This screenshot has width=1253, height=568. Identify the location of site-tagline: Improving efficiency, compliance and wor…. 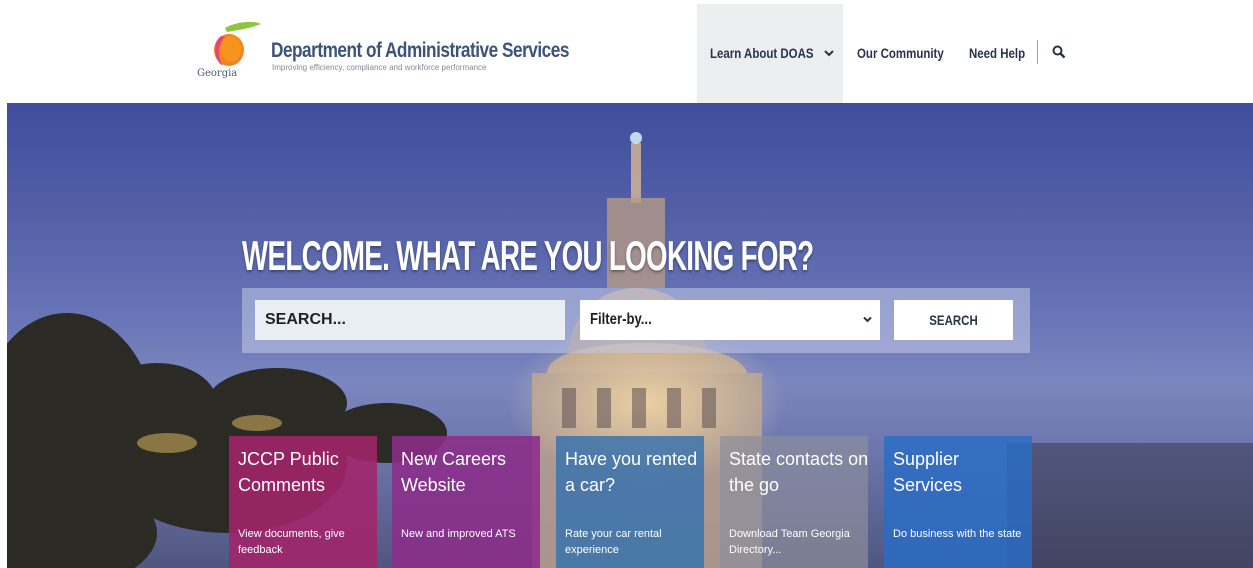
(379, 67).